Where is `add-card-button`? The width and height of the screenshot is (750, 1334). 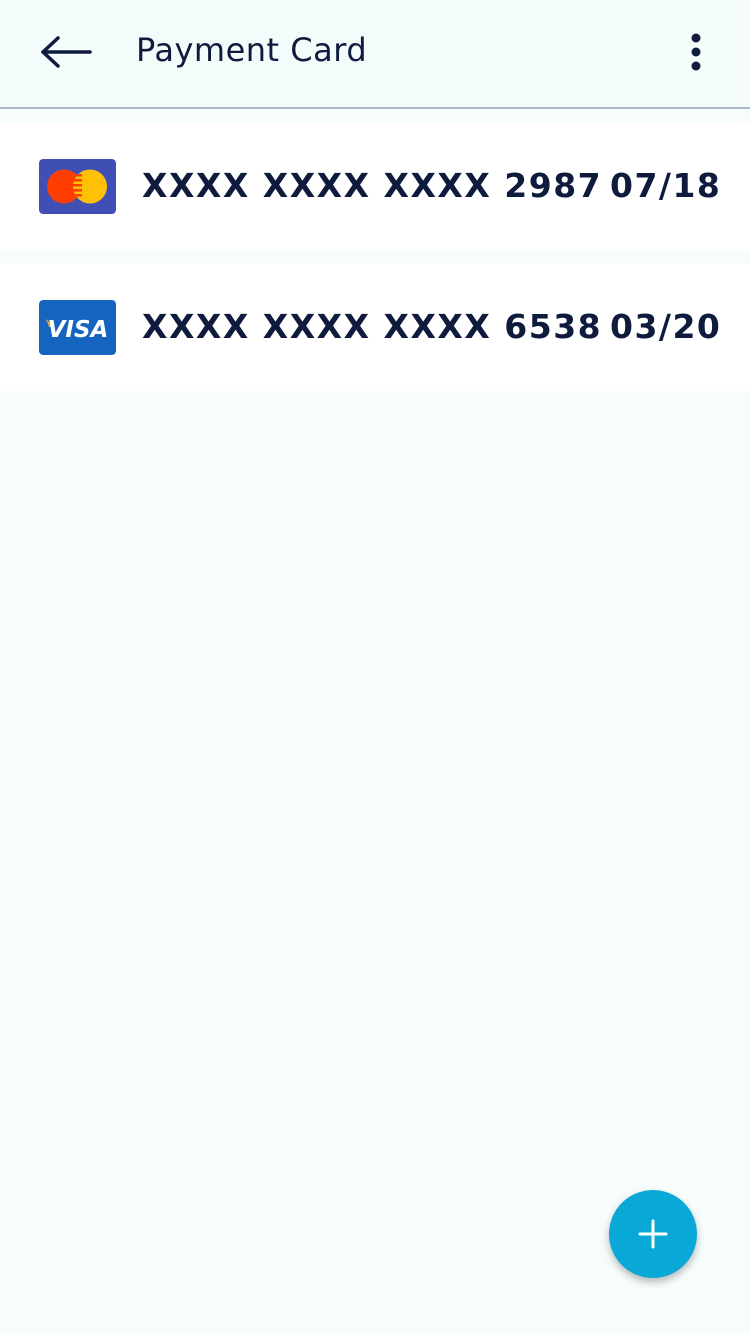
add-card-button is located at coordinates (653, 1234).